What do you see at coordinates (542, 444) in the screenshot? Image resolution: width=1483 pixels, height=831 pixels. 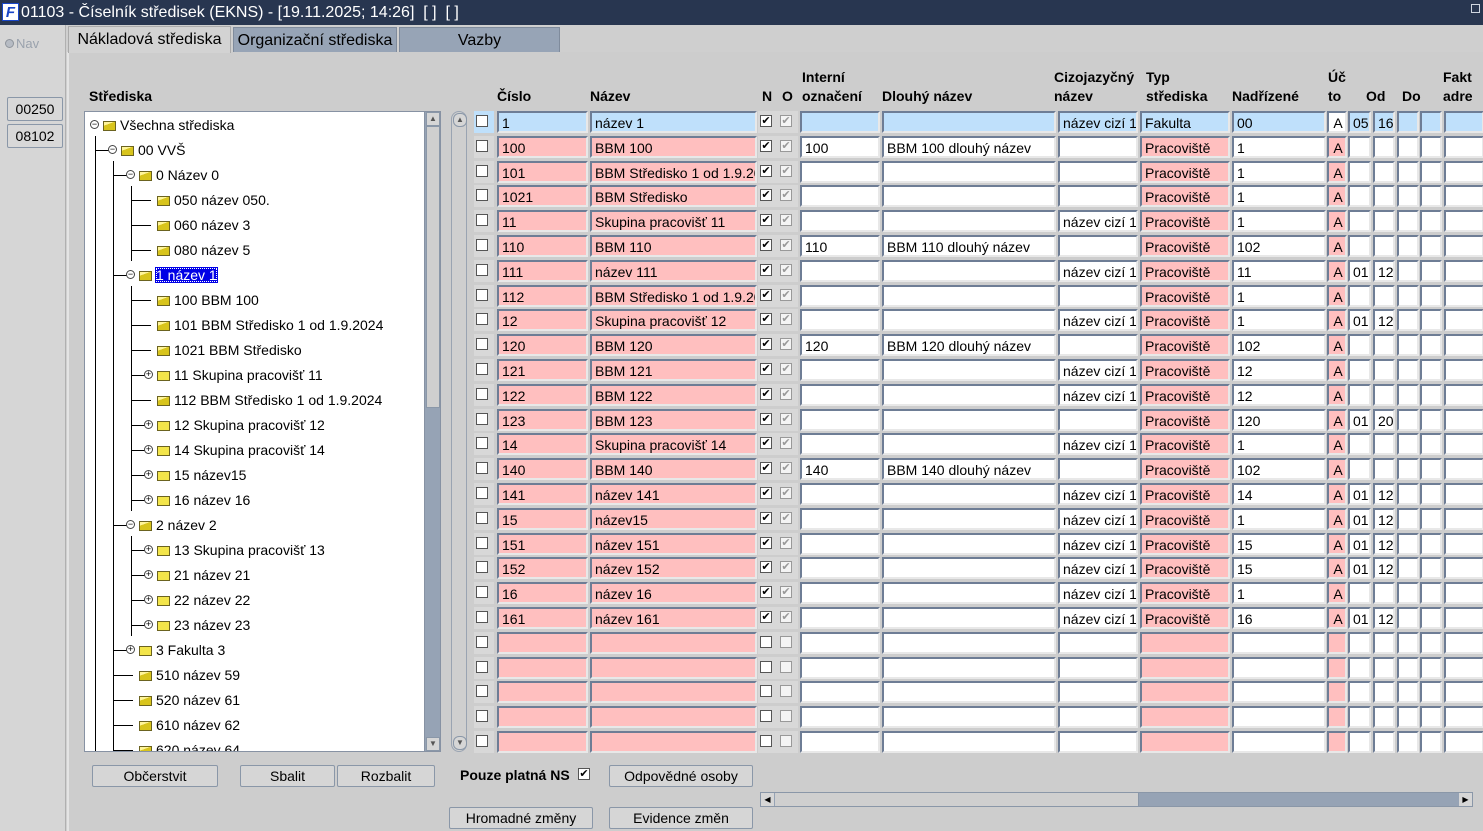 I see `cell-cislo: 14` at bounding box center [542, 444].